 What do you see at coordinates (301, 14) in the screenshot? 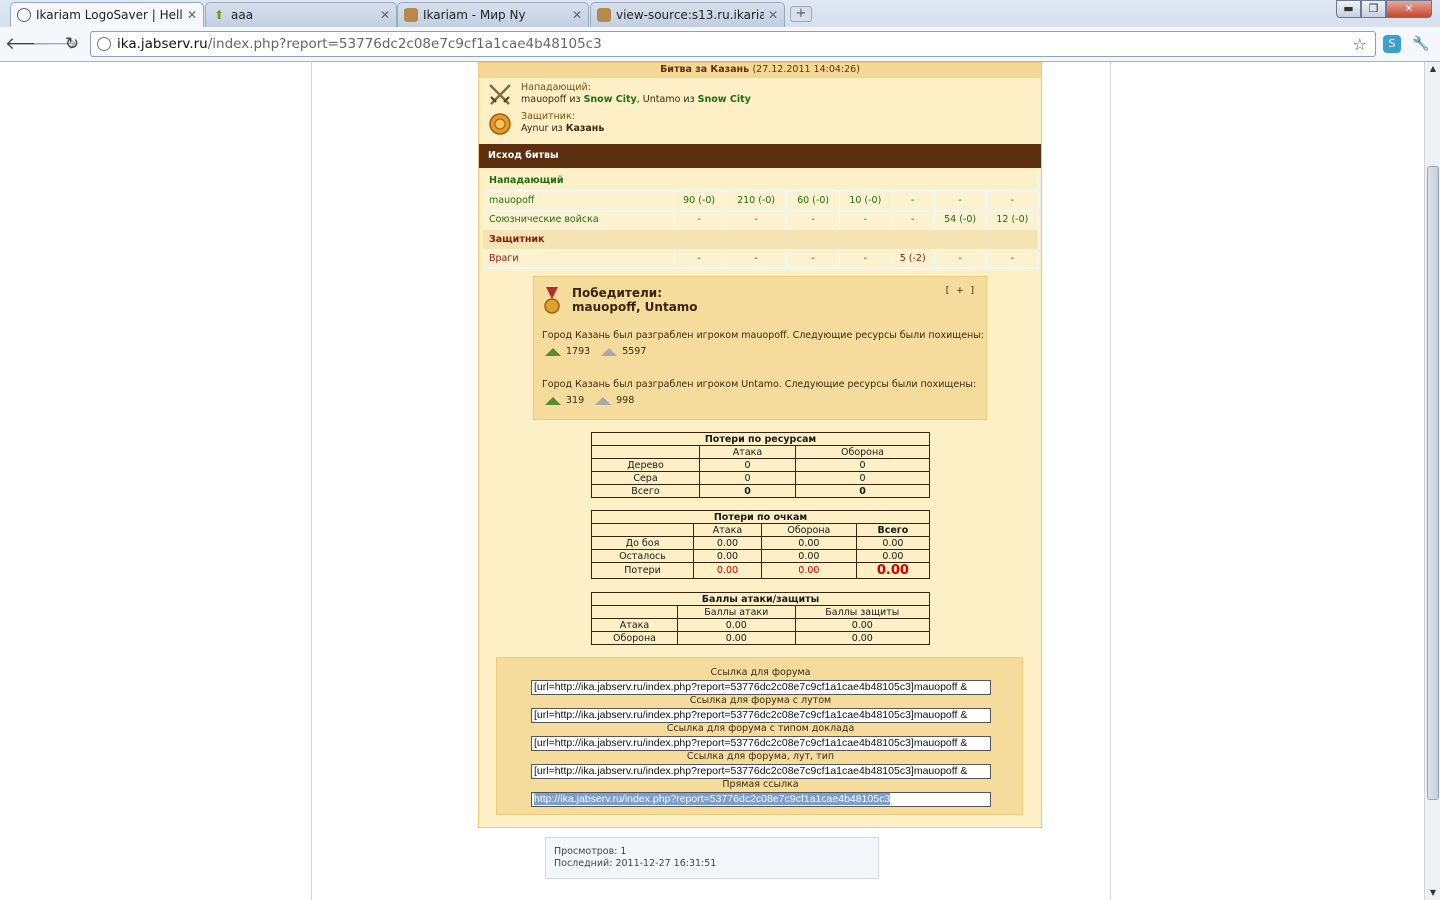
I see `tab-aaa: ⬆ aaa ✕` at bounding box center [301, 14].